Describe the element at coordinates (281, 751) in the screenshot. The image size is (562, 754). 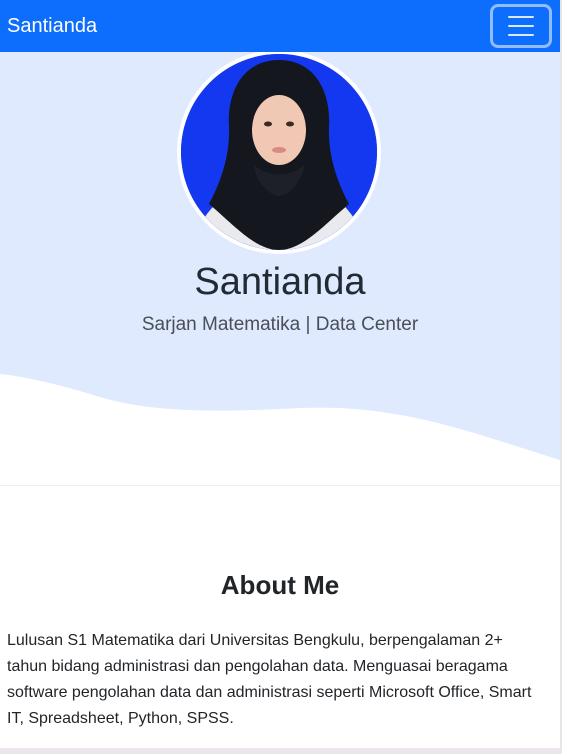
I see `page-bottom-edge` at that location.